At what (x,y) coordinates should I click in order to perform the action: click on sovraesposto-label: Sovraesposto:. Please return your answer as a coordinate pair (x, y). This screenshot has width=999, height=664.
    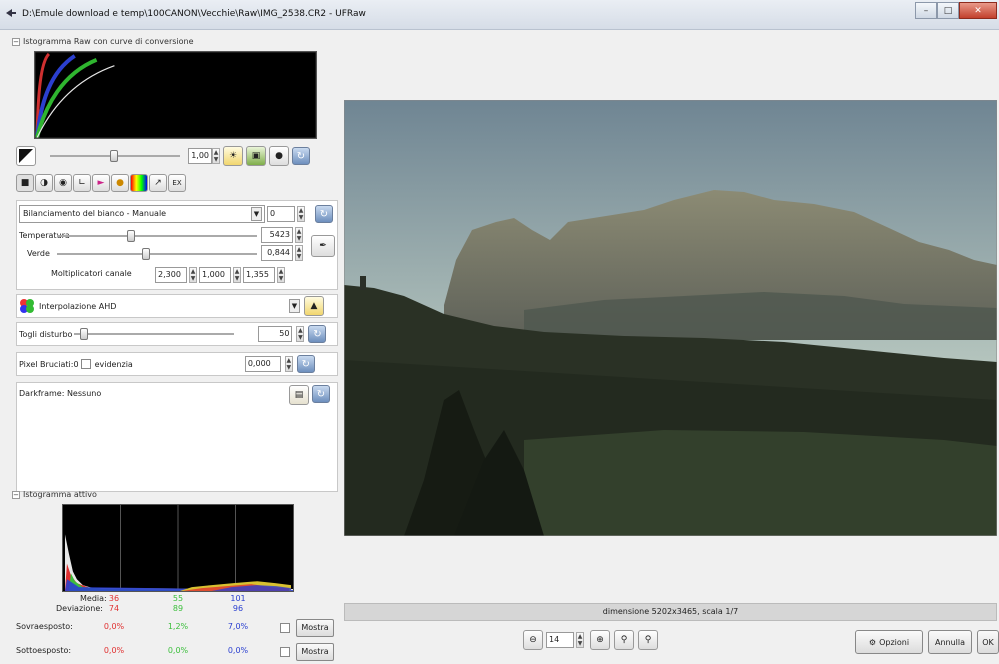
    Looking at the image, I should click on (44, 626).